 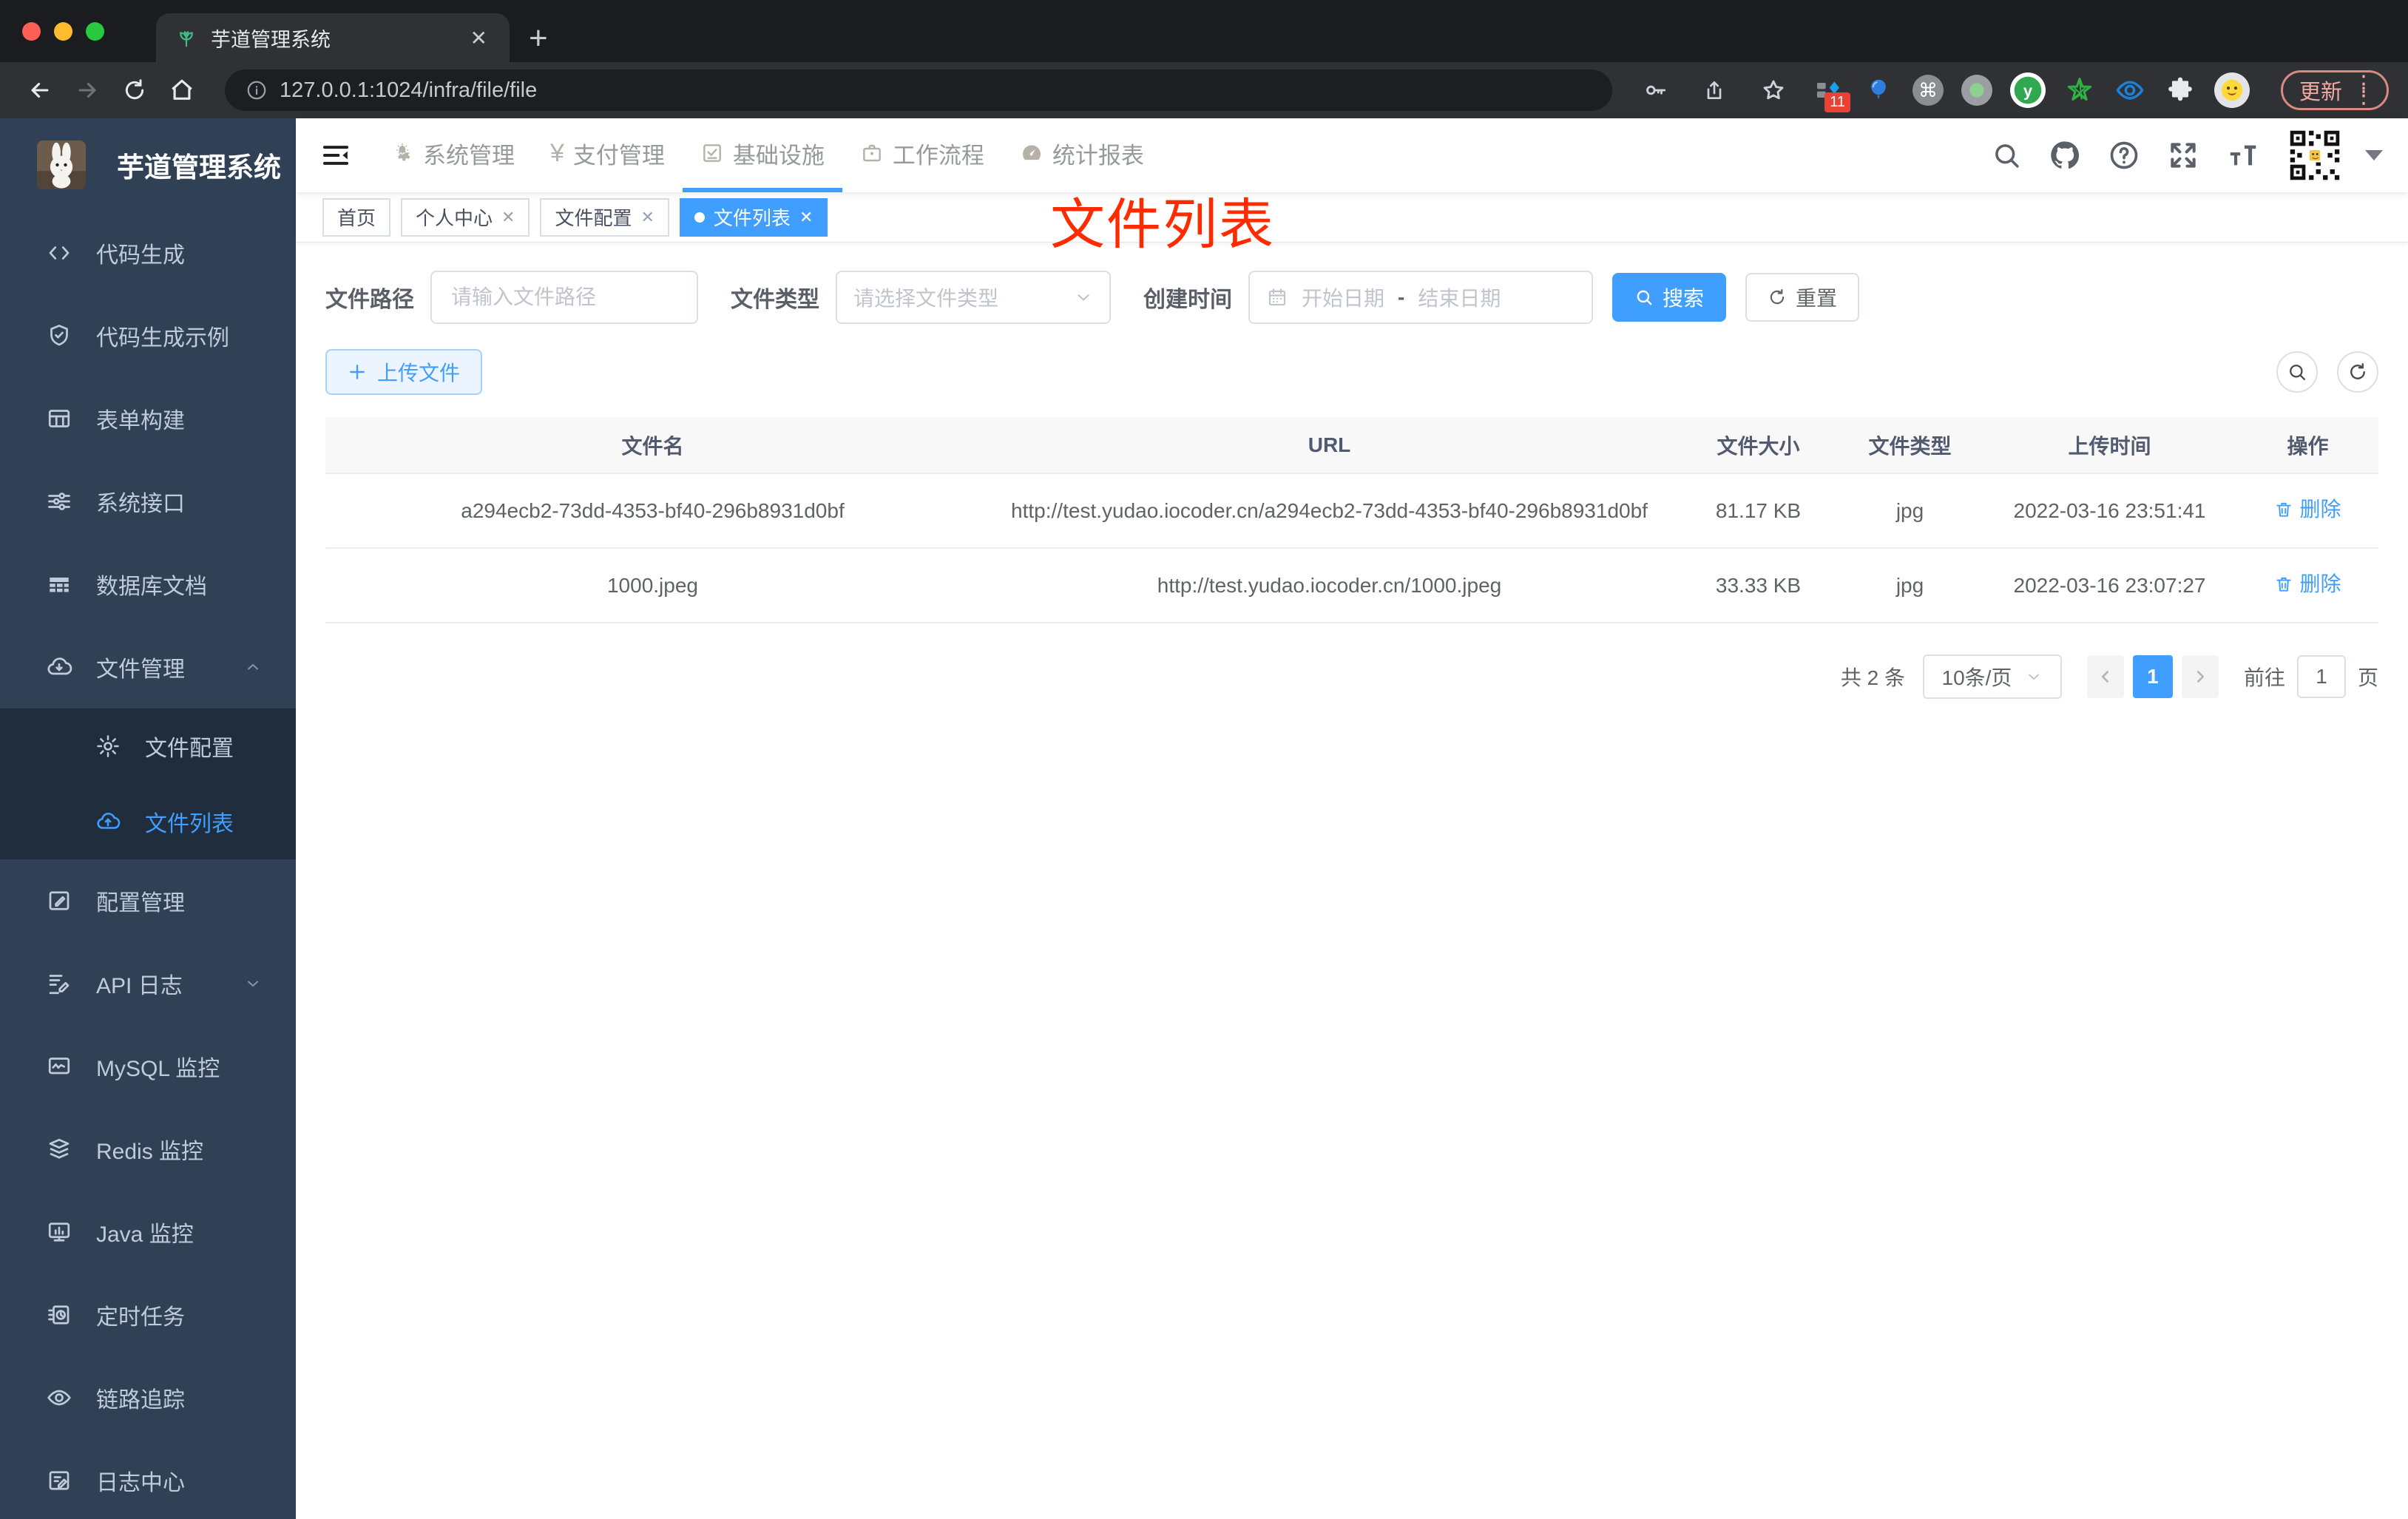 What do you see at coordinates (333, 37) in the screenshot?
I see `browser-tab: 芋道管理系统 ✕` at bounding box center [333, 37].